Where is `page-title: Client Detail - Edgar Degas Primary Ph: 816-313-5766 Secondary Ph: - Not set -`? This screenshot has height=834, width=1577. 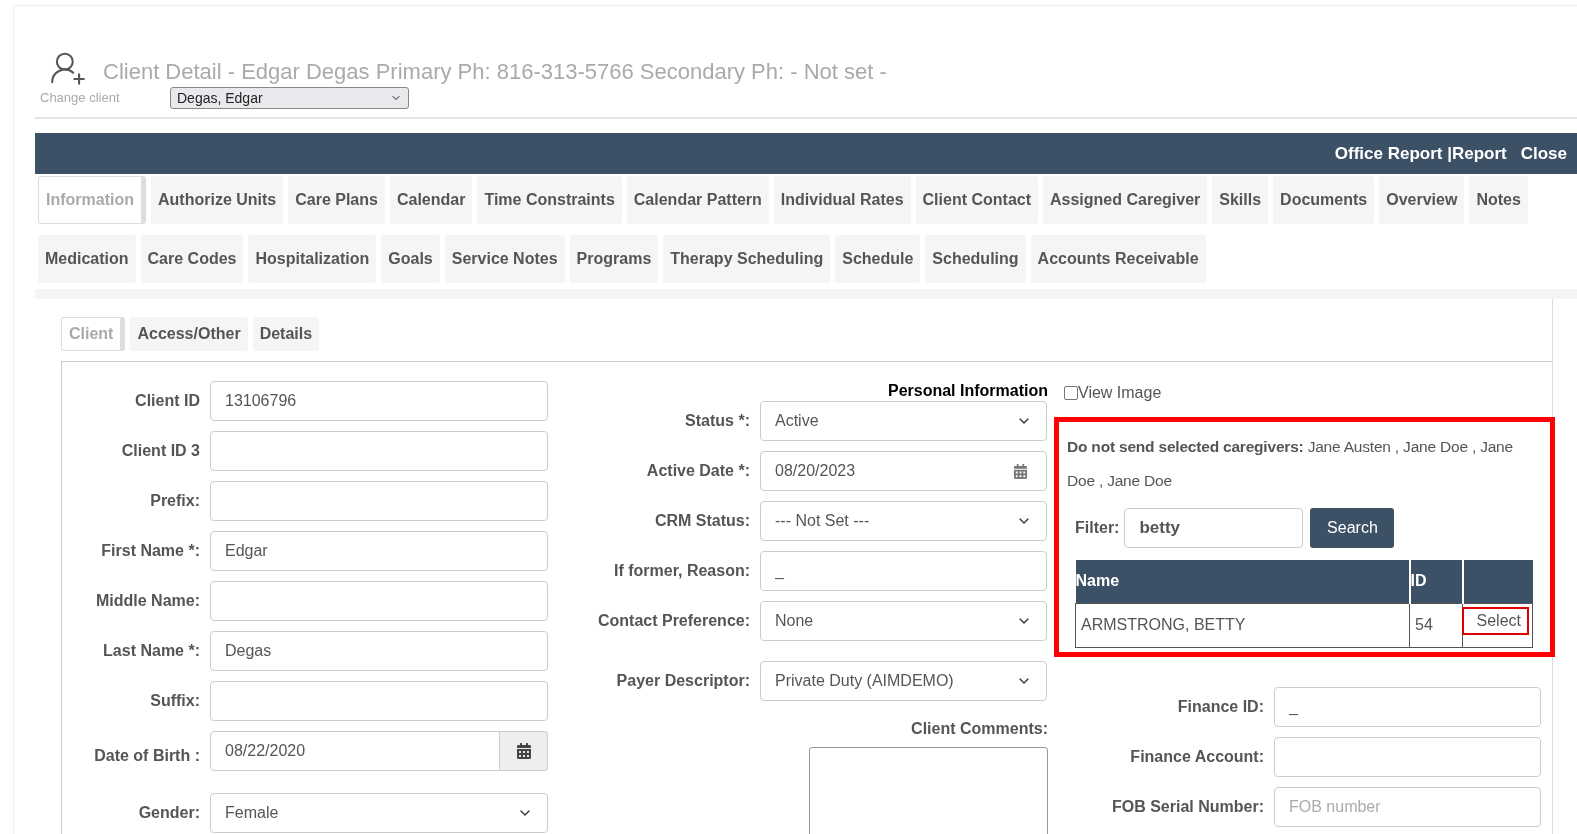 page-title: Client Detail - Edgar Degas Primary Ph: 816-313-5766 Secondary Ph: - Not set - is located at coordinates (495, 72).